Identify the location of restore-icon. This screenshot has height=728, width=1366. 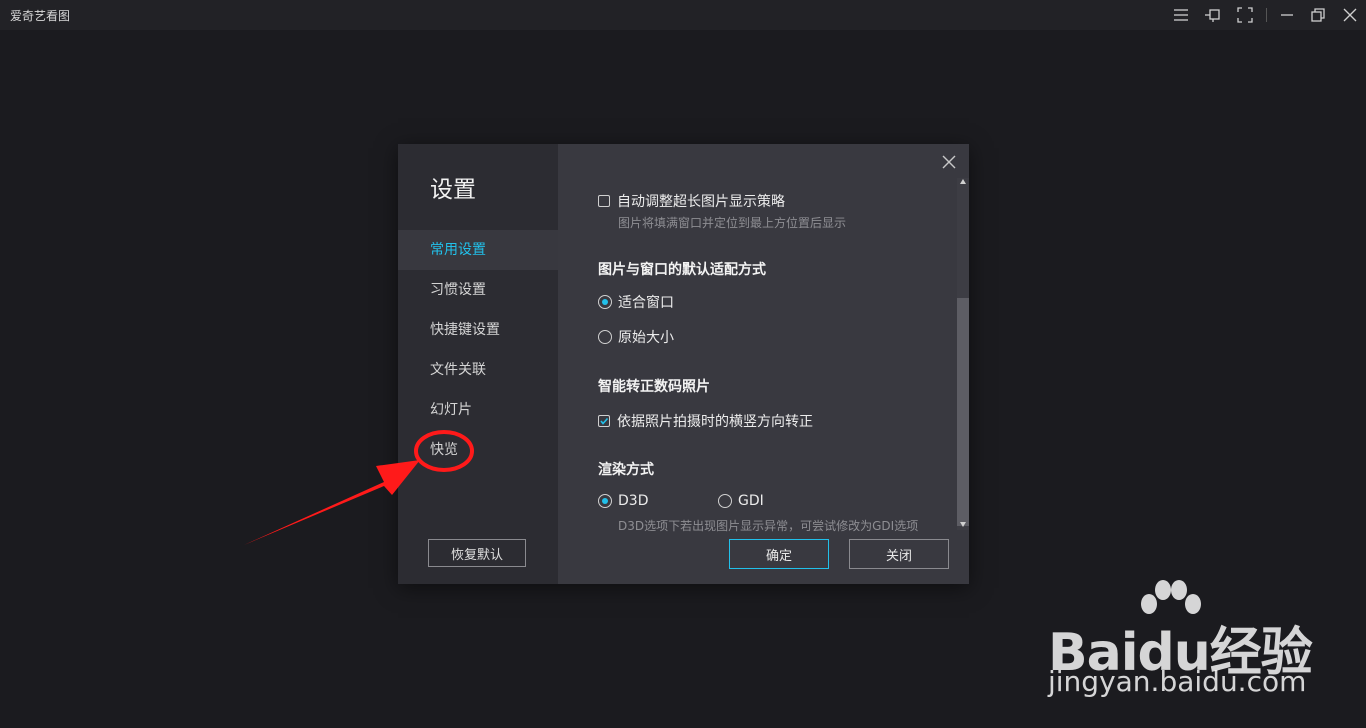
(1318, 15).